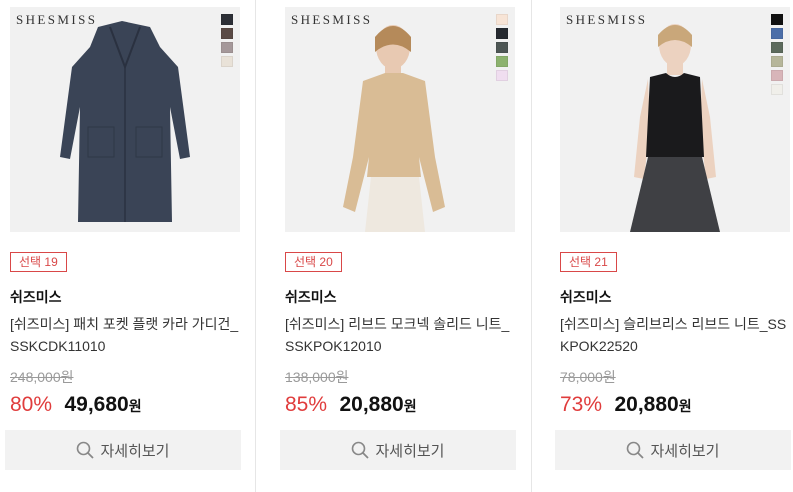 This screenshot has width=793, height=492. Describe the element at coordinates (675, 128) in the screenshot. I see `model-sleeveless-knit-illustration` at that location.